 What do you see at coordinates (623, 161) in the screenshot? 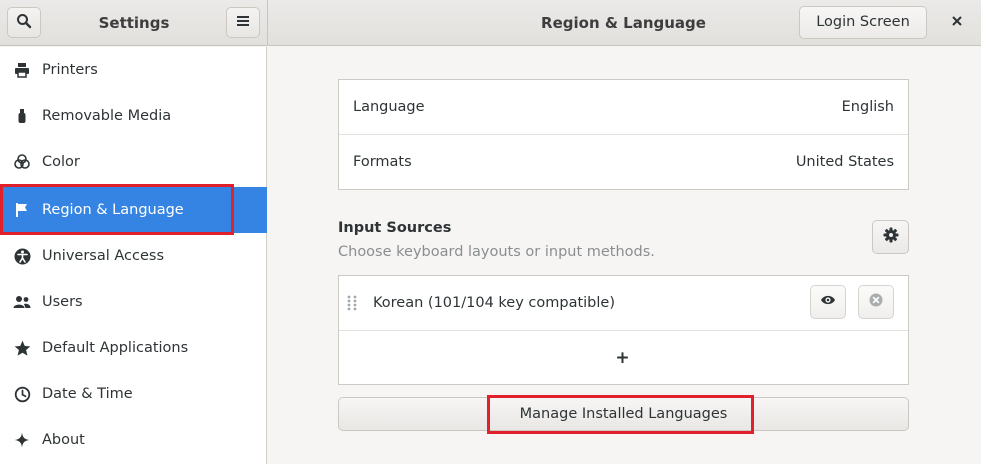
I see `formats-row: Formats United States` at bounding box center [623, 161].